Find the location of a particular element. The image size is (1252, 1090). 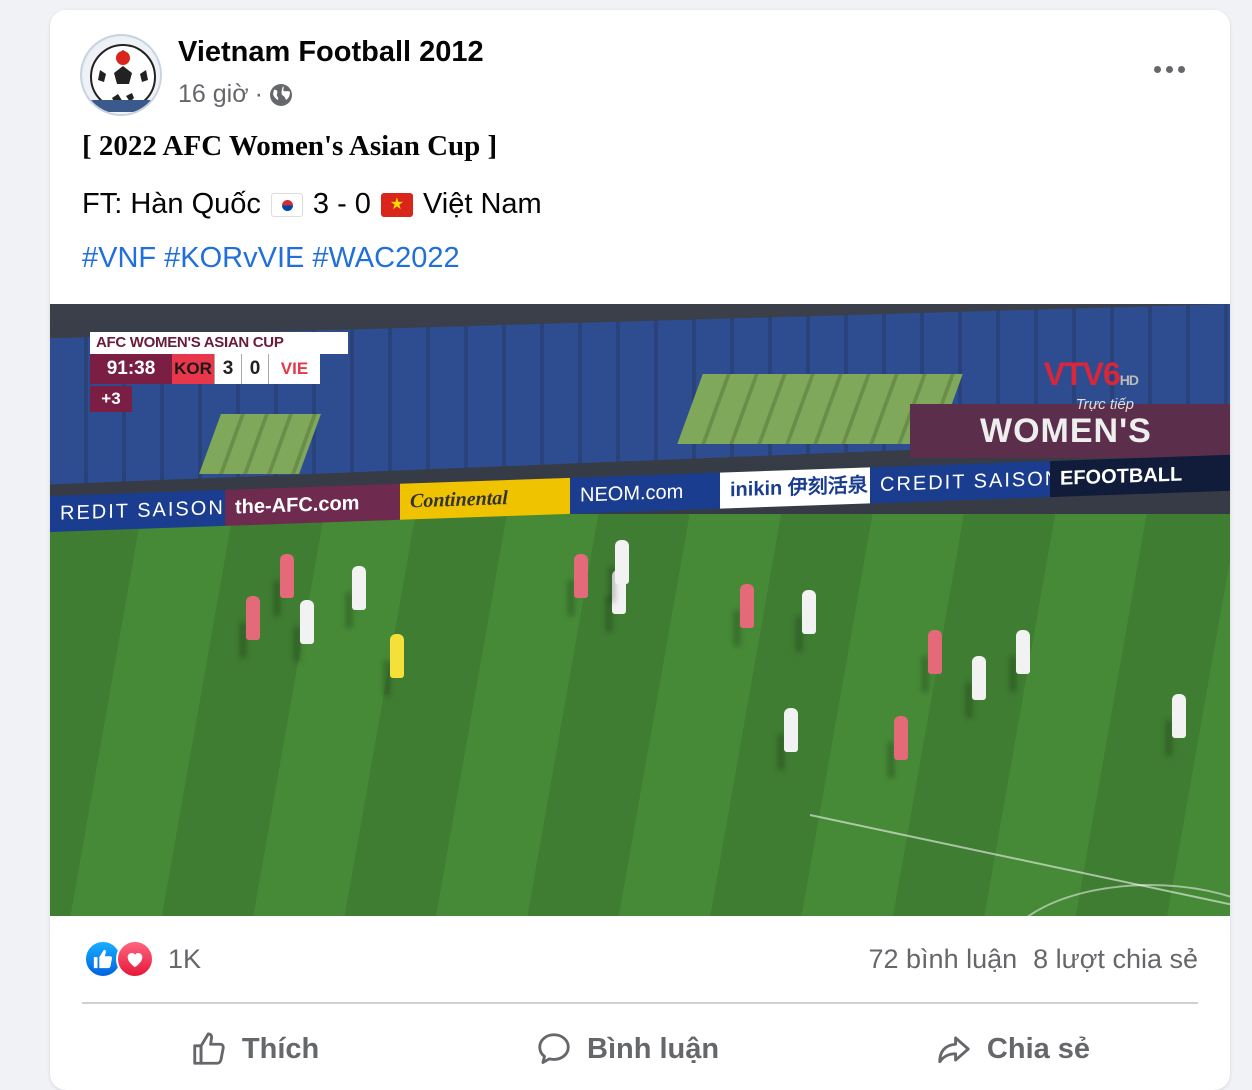

broadcaster-logo: VTV6HD is located at coordinates (1091, 374).